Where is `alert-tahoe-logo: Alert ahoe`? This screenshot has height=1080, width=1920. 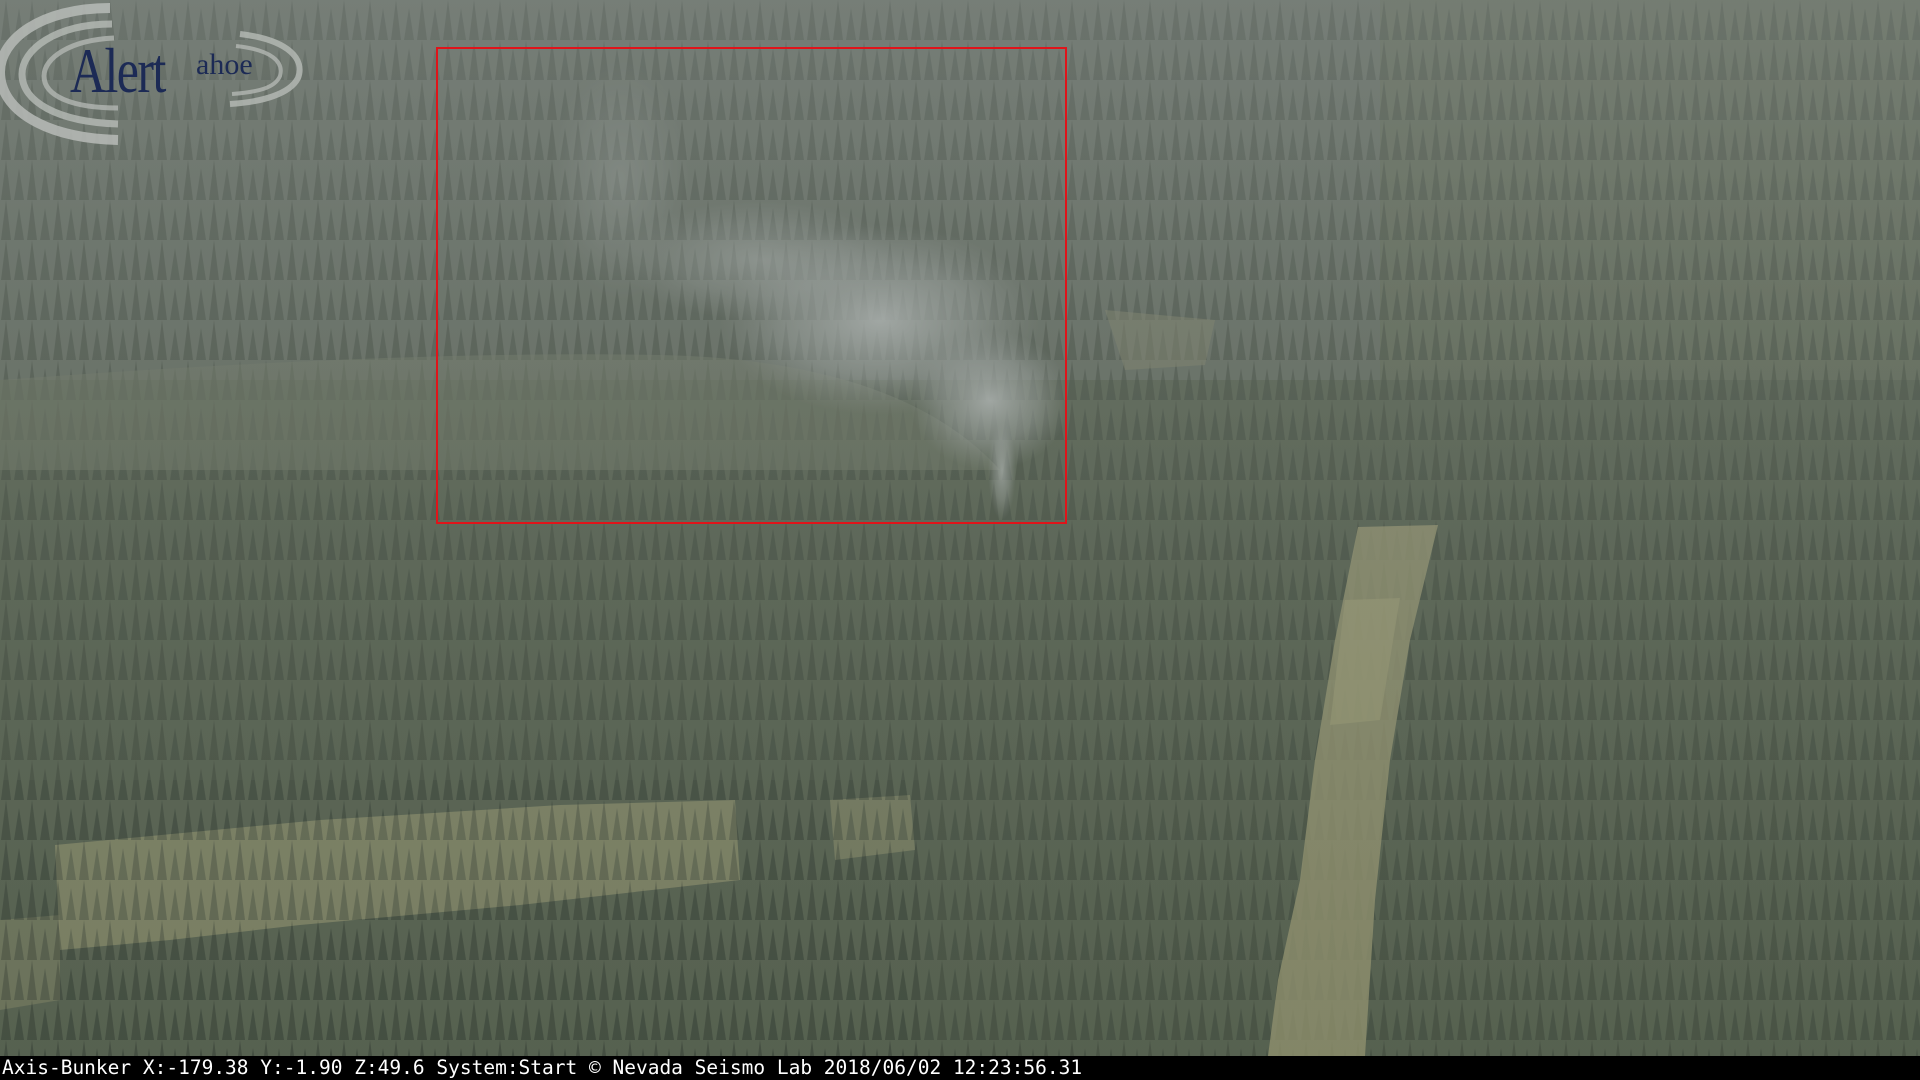
alert-tahoe-logo: Alert ahoe is located at coordinates (155, 72).